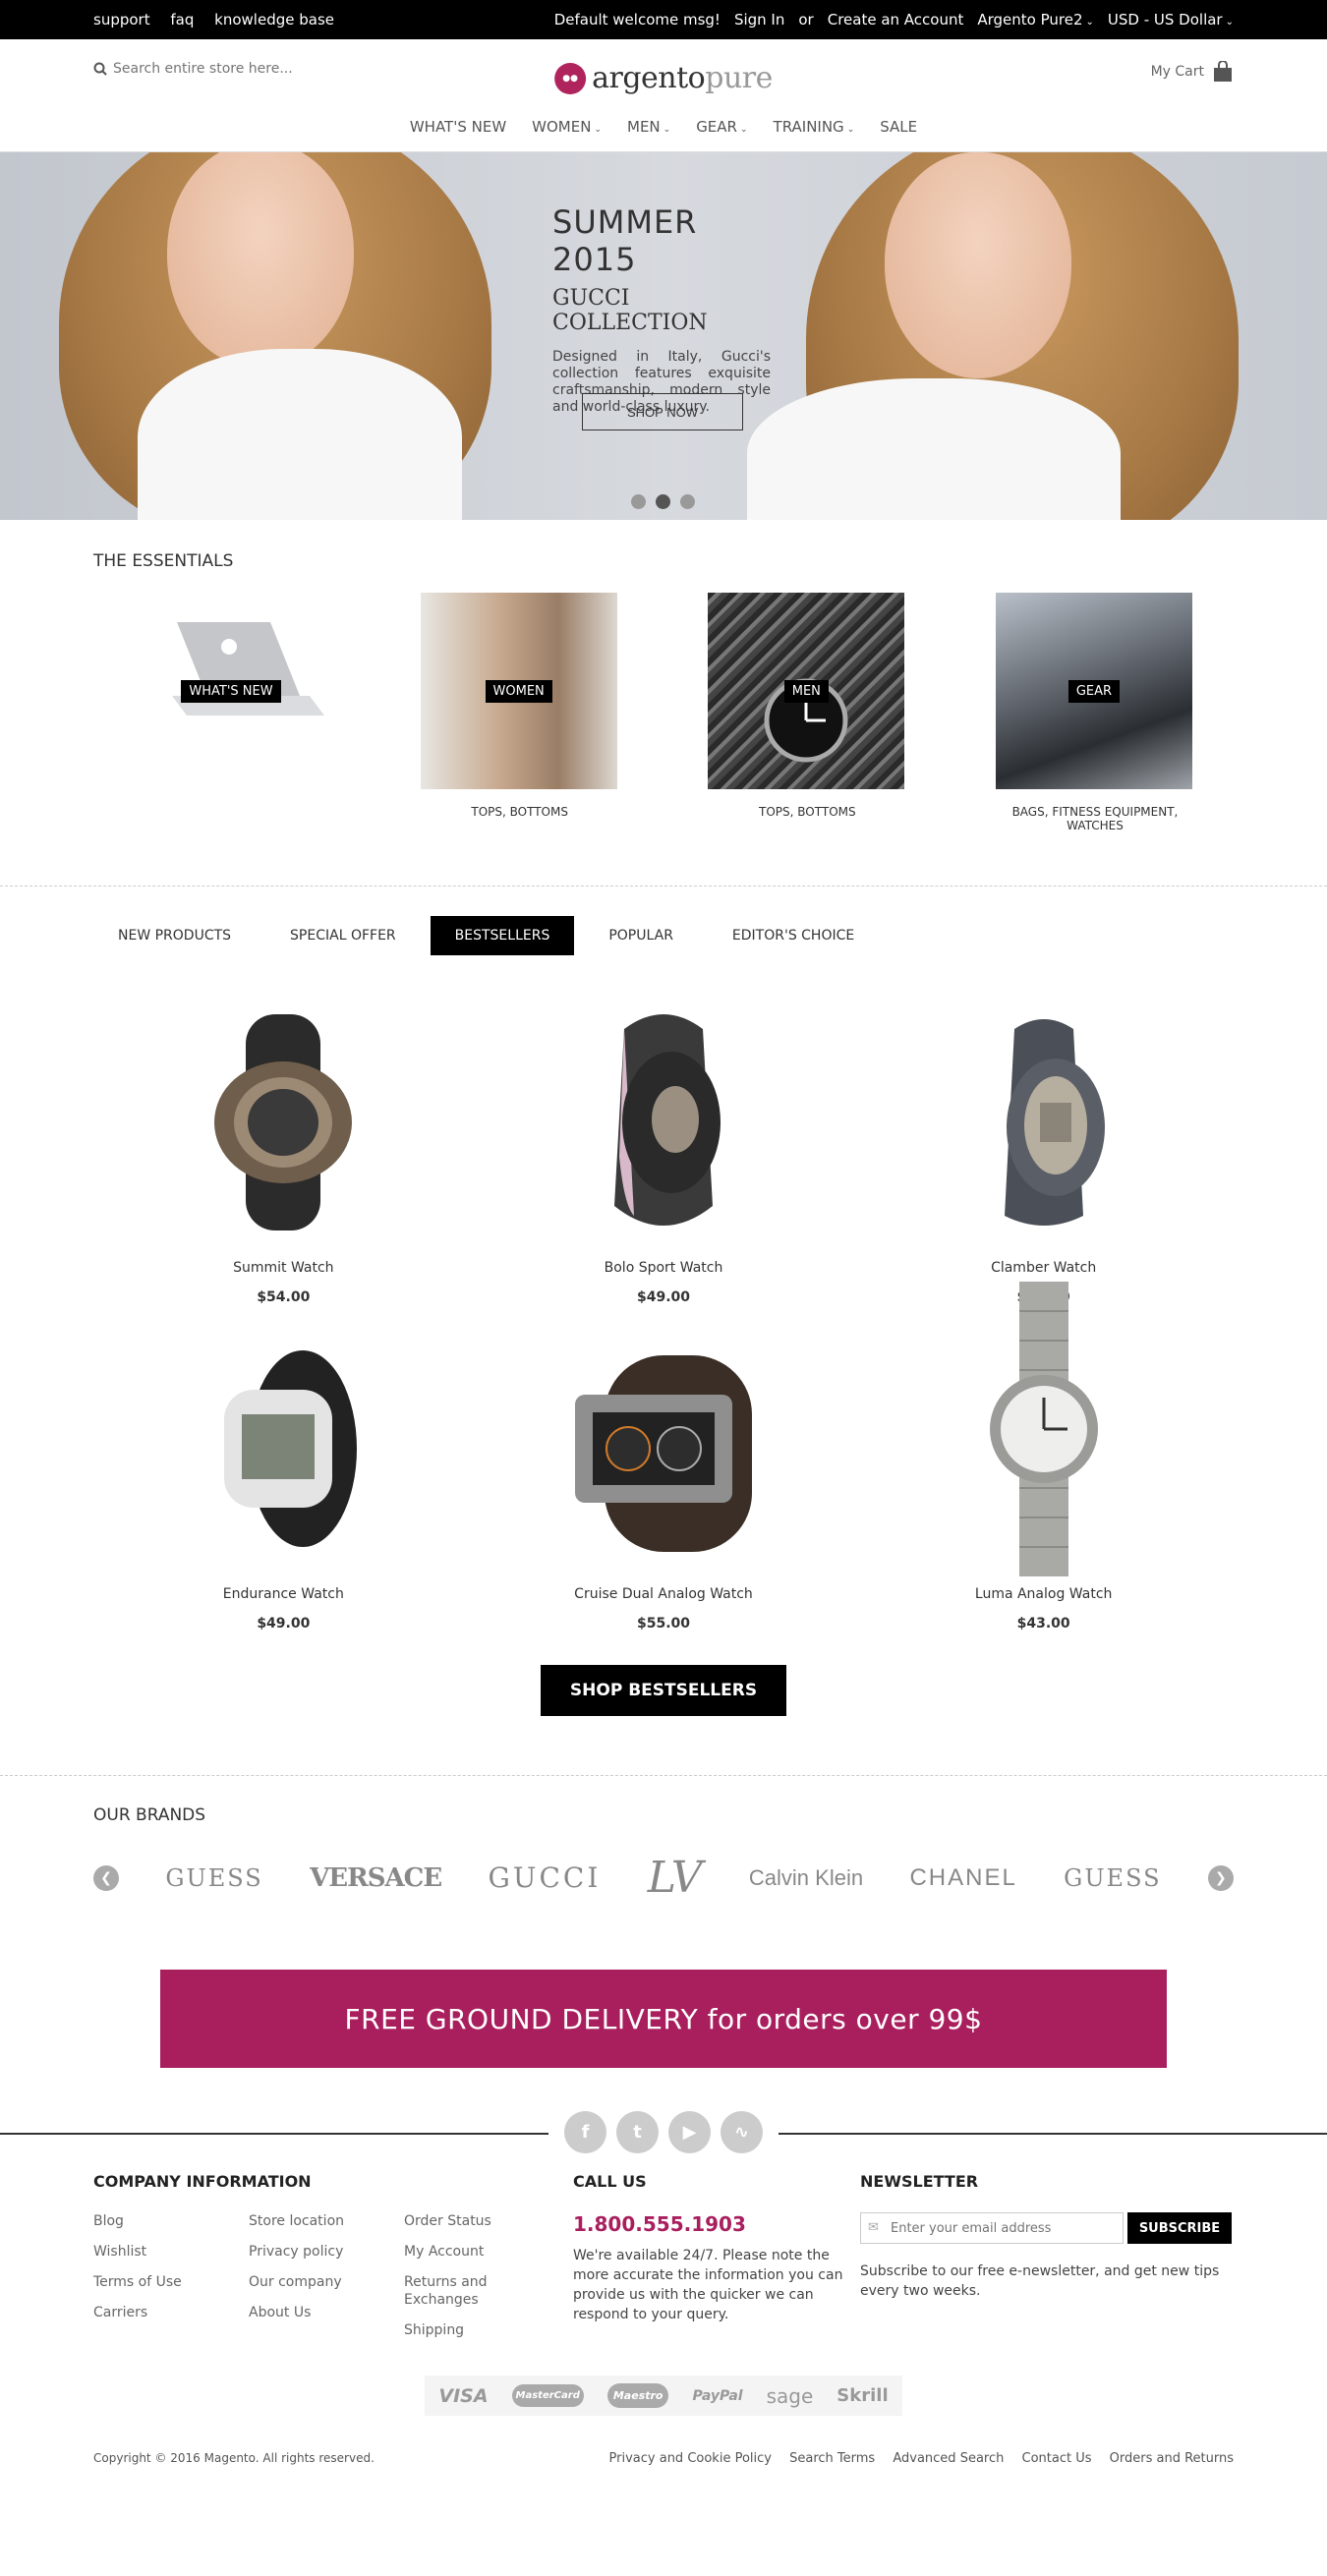 The width and height of the screenshot is (1327, 2576). Describe the element at coordinates (458, 127) in the screenshot. I see `nav-item-whats-new: WHAT'S NEW` at that location.